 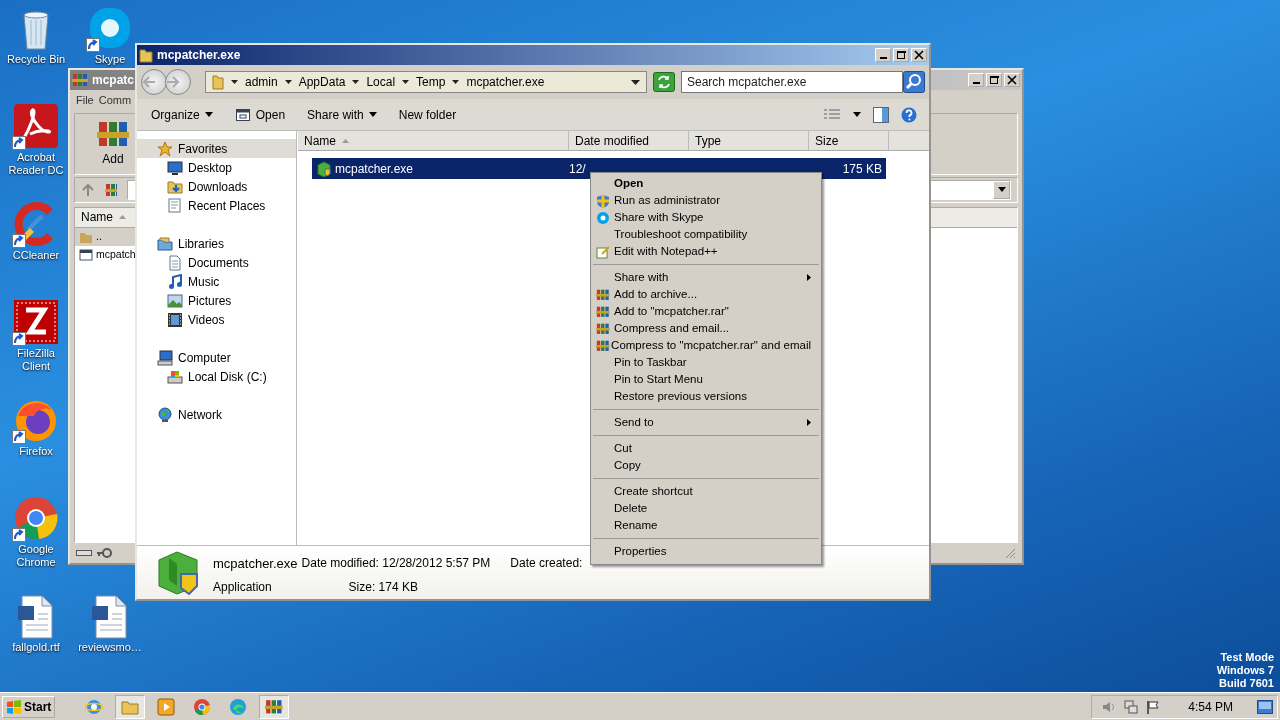 I want to click on dropdown-button, so click(x=1001, y=189).